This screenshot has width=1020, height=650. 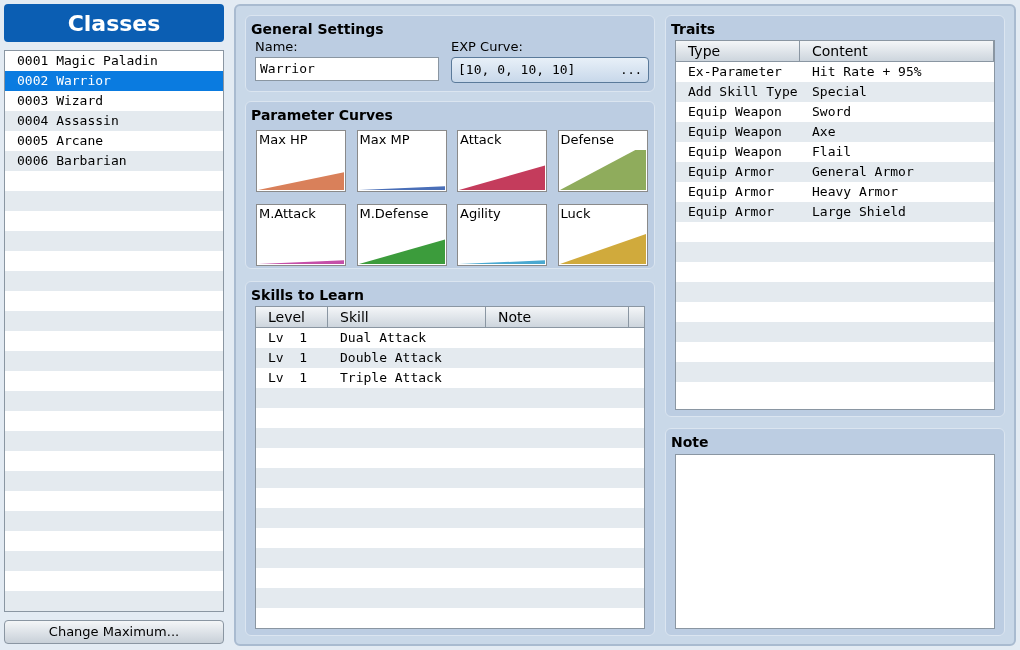 What do you see at coordinates (831, 112) in the screenshot?
I see `table-cell-text: Sword` at bounding box center [831, 112].